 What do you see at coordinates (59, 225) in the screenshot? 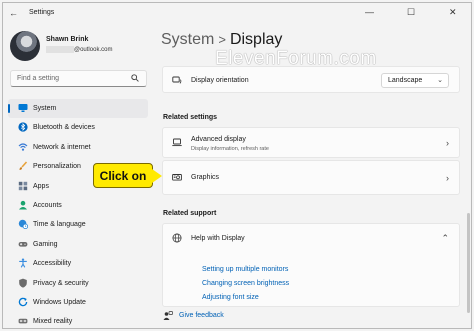
I see `sidebar-item-label: Time & language` at bounding box center [59, 225].